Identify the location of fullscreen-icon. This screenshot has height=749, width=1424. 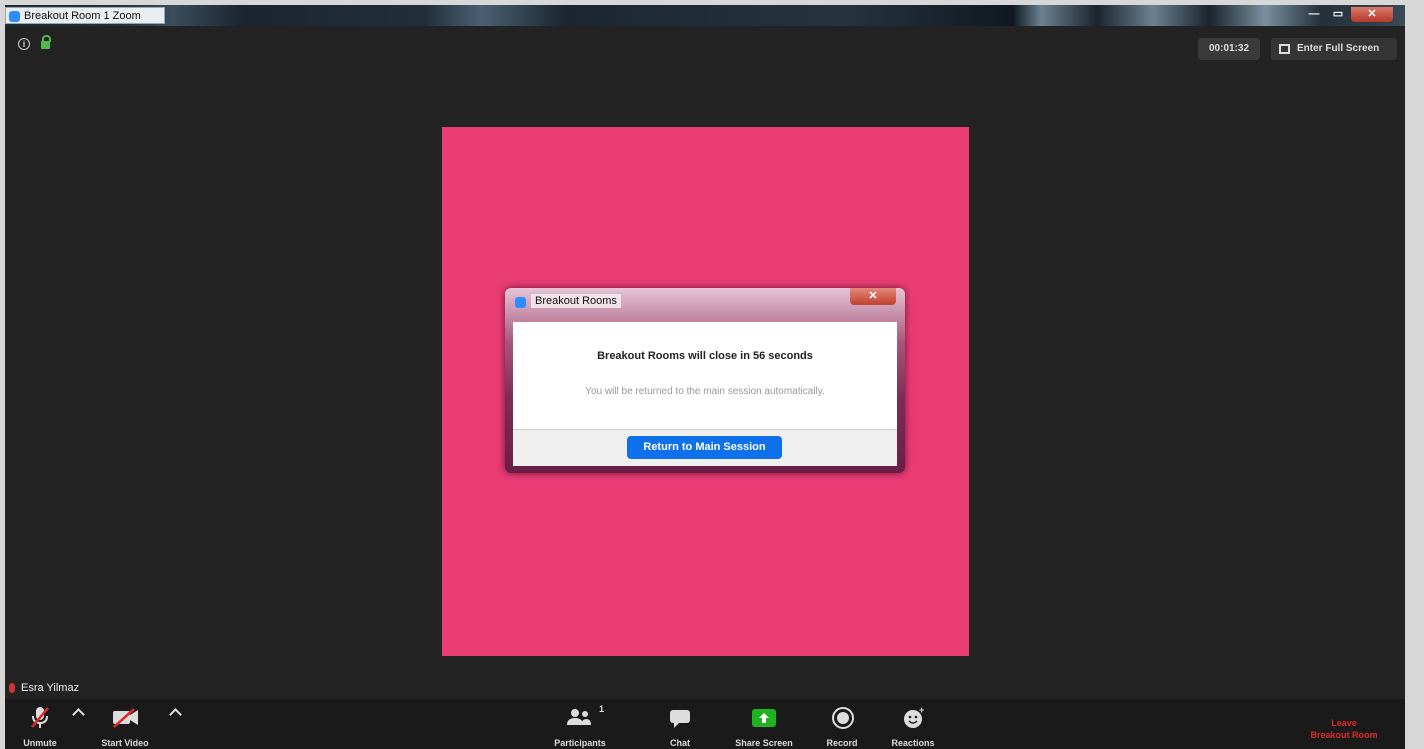
(1284, 49).